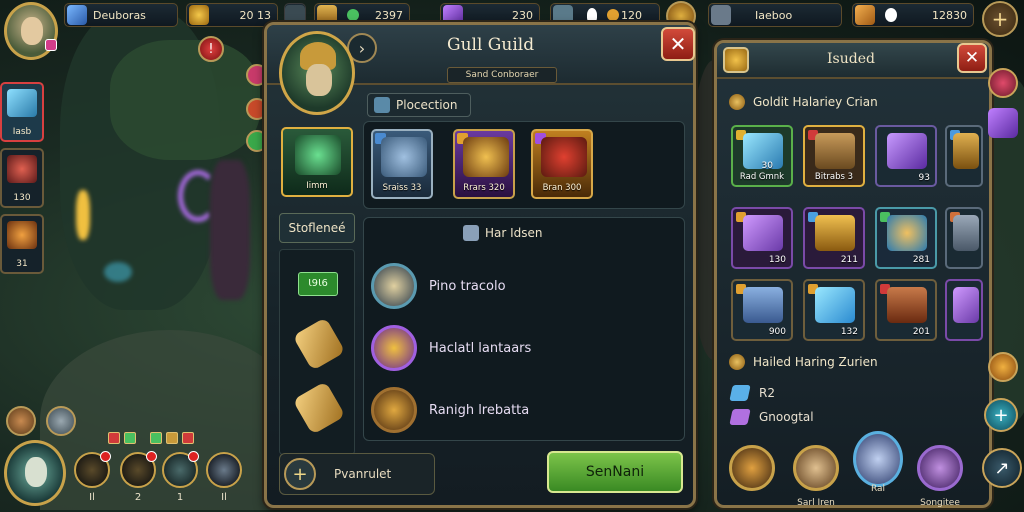 This screenshot has width=1024, height=512. Describe the element at coordinates (255, 15) in the screenshot. I see `resource-gold-value: 20 13` at that location.